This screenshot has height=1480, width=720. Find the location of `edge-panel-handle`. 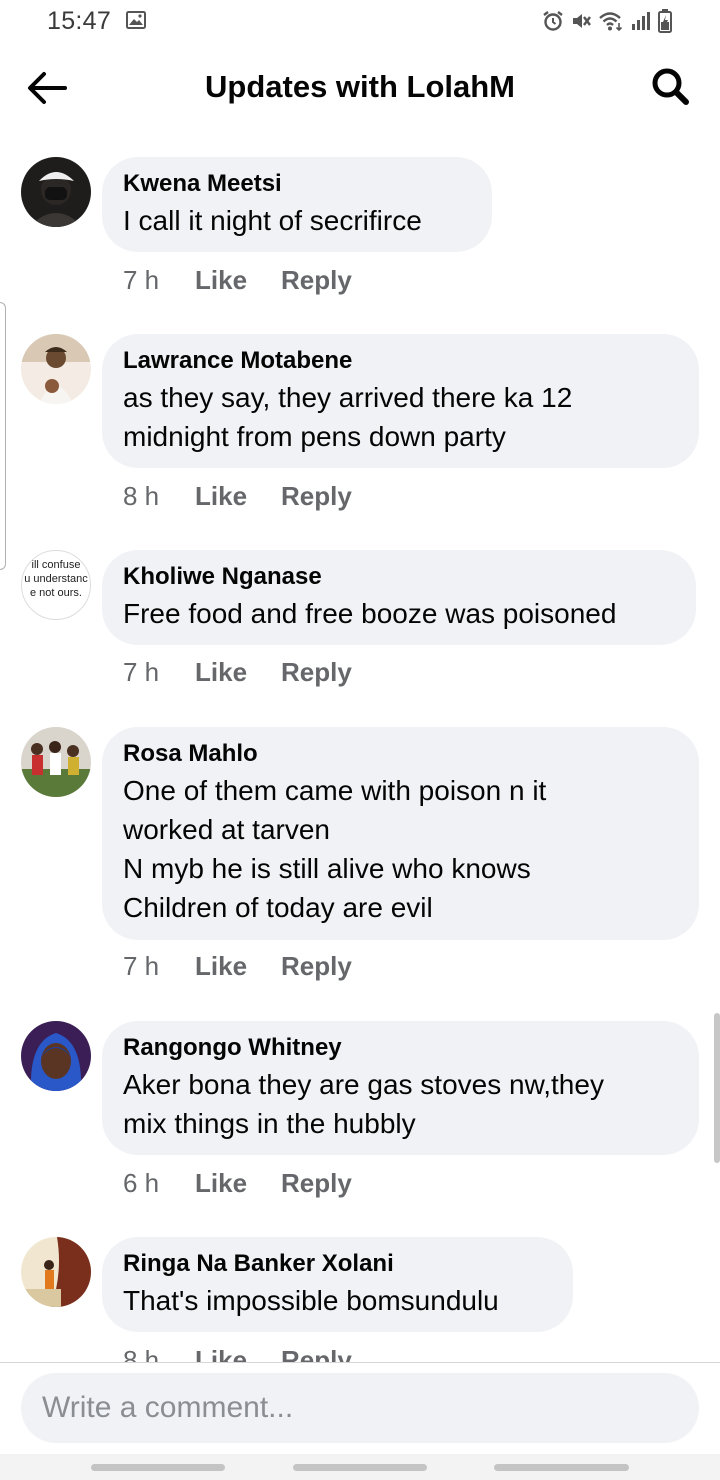

edge-panel-handle is located at coordinates (3, 436).